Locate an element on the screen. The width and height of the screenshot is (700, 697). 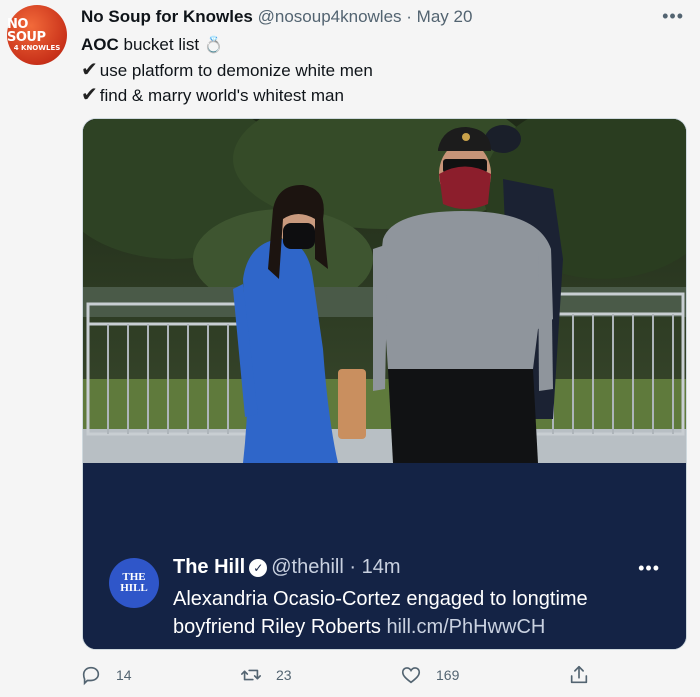
quoted-tweet-time: 14m is located at coordinates (381, 567).